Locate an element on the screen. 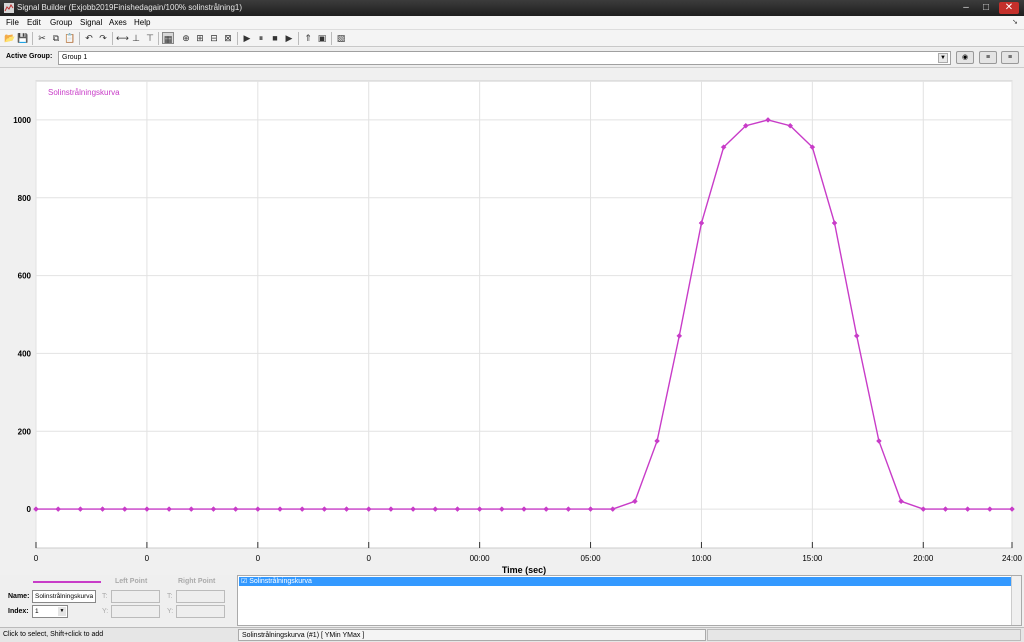 The height and width of the screenshot is (642, 1024). name-label: Name: is located at coordinates (19, 596).